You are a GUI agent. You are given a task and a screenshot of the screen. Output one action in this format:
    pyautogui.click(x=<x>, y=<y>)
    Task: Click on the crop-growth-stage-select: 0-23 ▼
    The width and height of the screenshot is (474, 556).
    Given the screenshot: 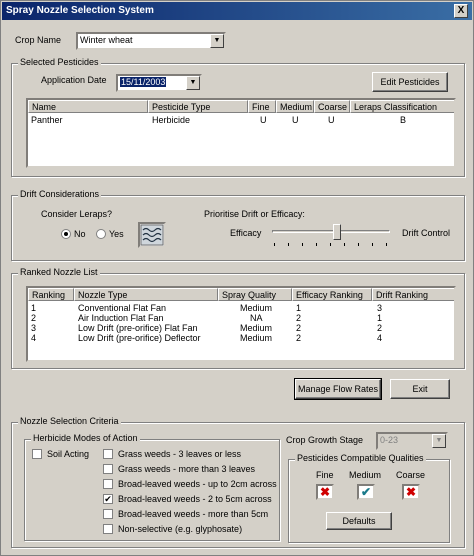 What is the action you would take?
    pyautogui.click(x=412, y=441)
    